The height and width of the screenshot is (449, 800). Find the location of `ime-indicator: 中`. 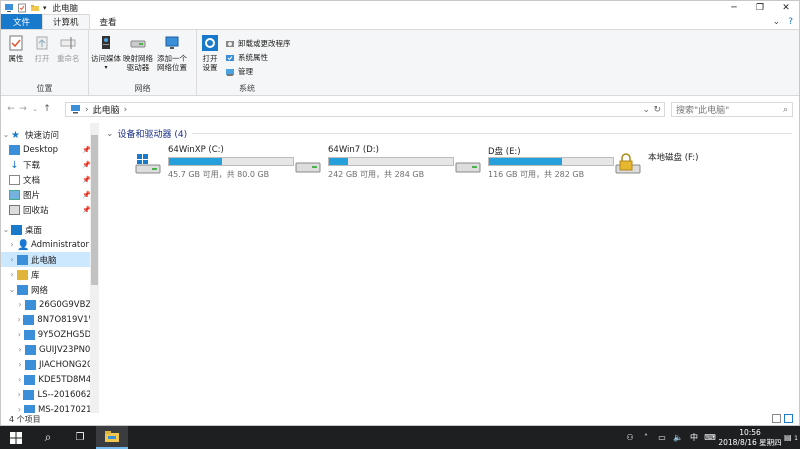

ime-indicator: 中 is located at coordinates (694, 437).